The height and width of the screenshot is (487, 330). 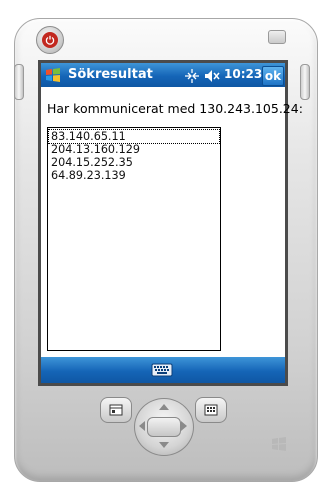 What do you see at coordinates (175, 108) in the screenshot?
I see `page-heading: Har kommunicerat med 130.243.105.24:` at bounding box center [175, 108].